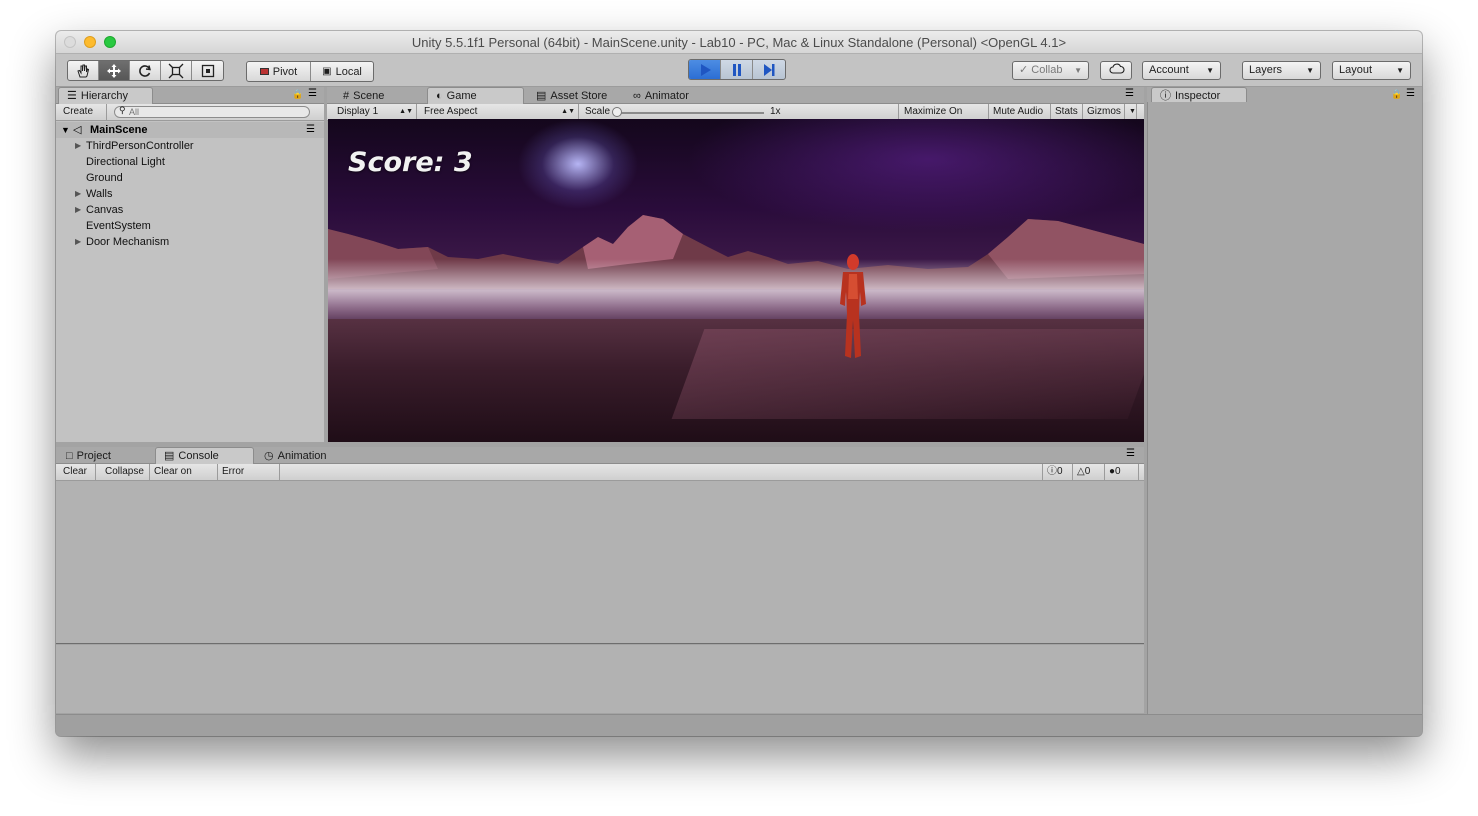 Image resolution: width=1478 pixels, height=816 pixels. I want to click on create-dropdown: Create ▼, so click(83, 118).